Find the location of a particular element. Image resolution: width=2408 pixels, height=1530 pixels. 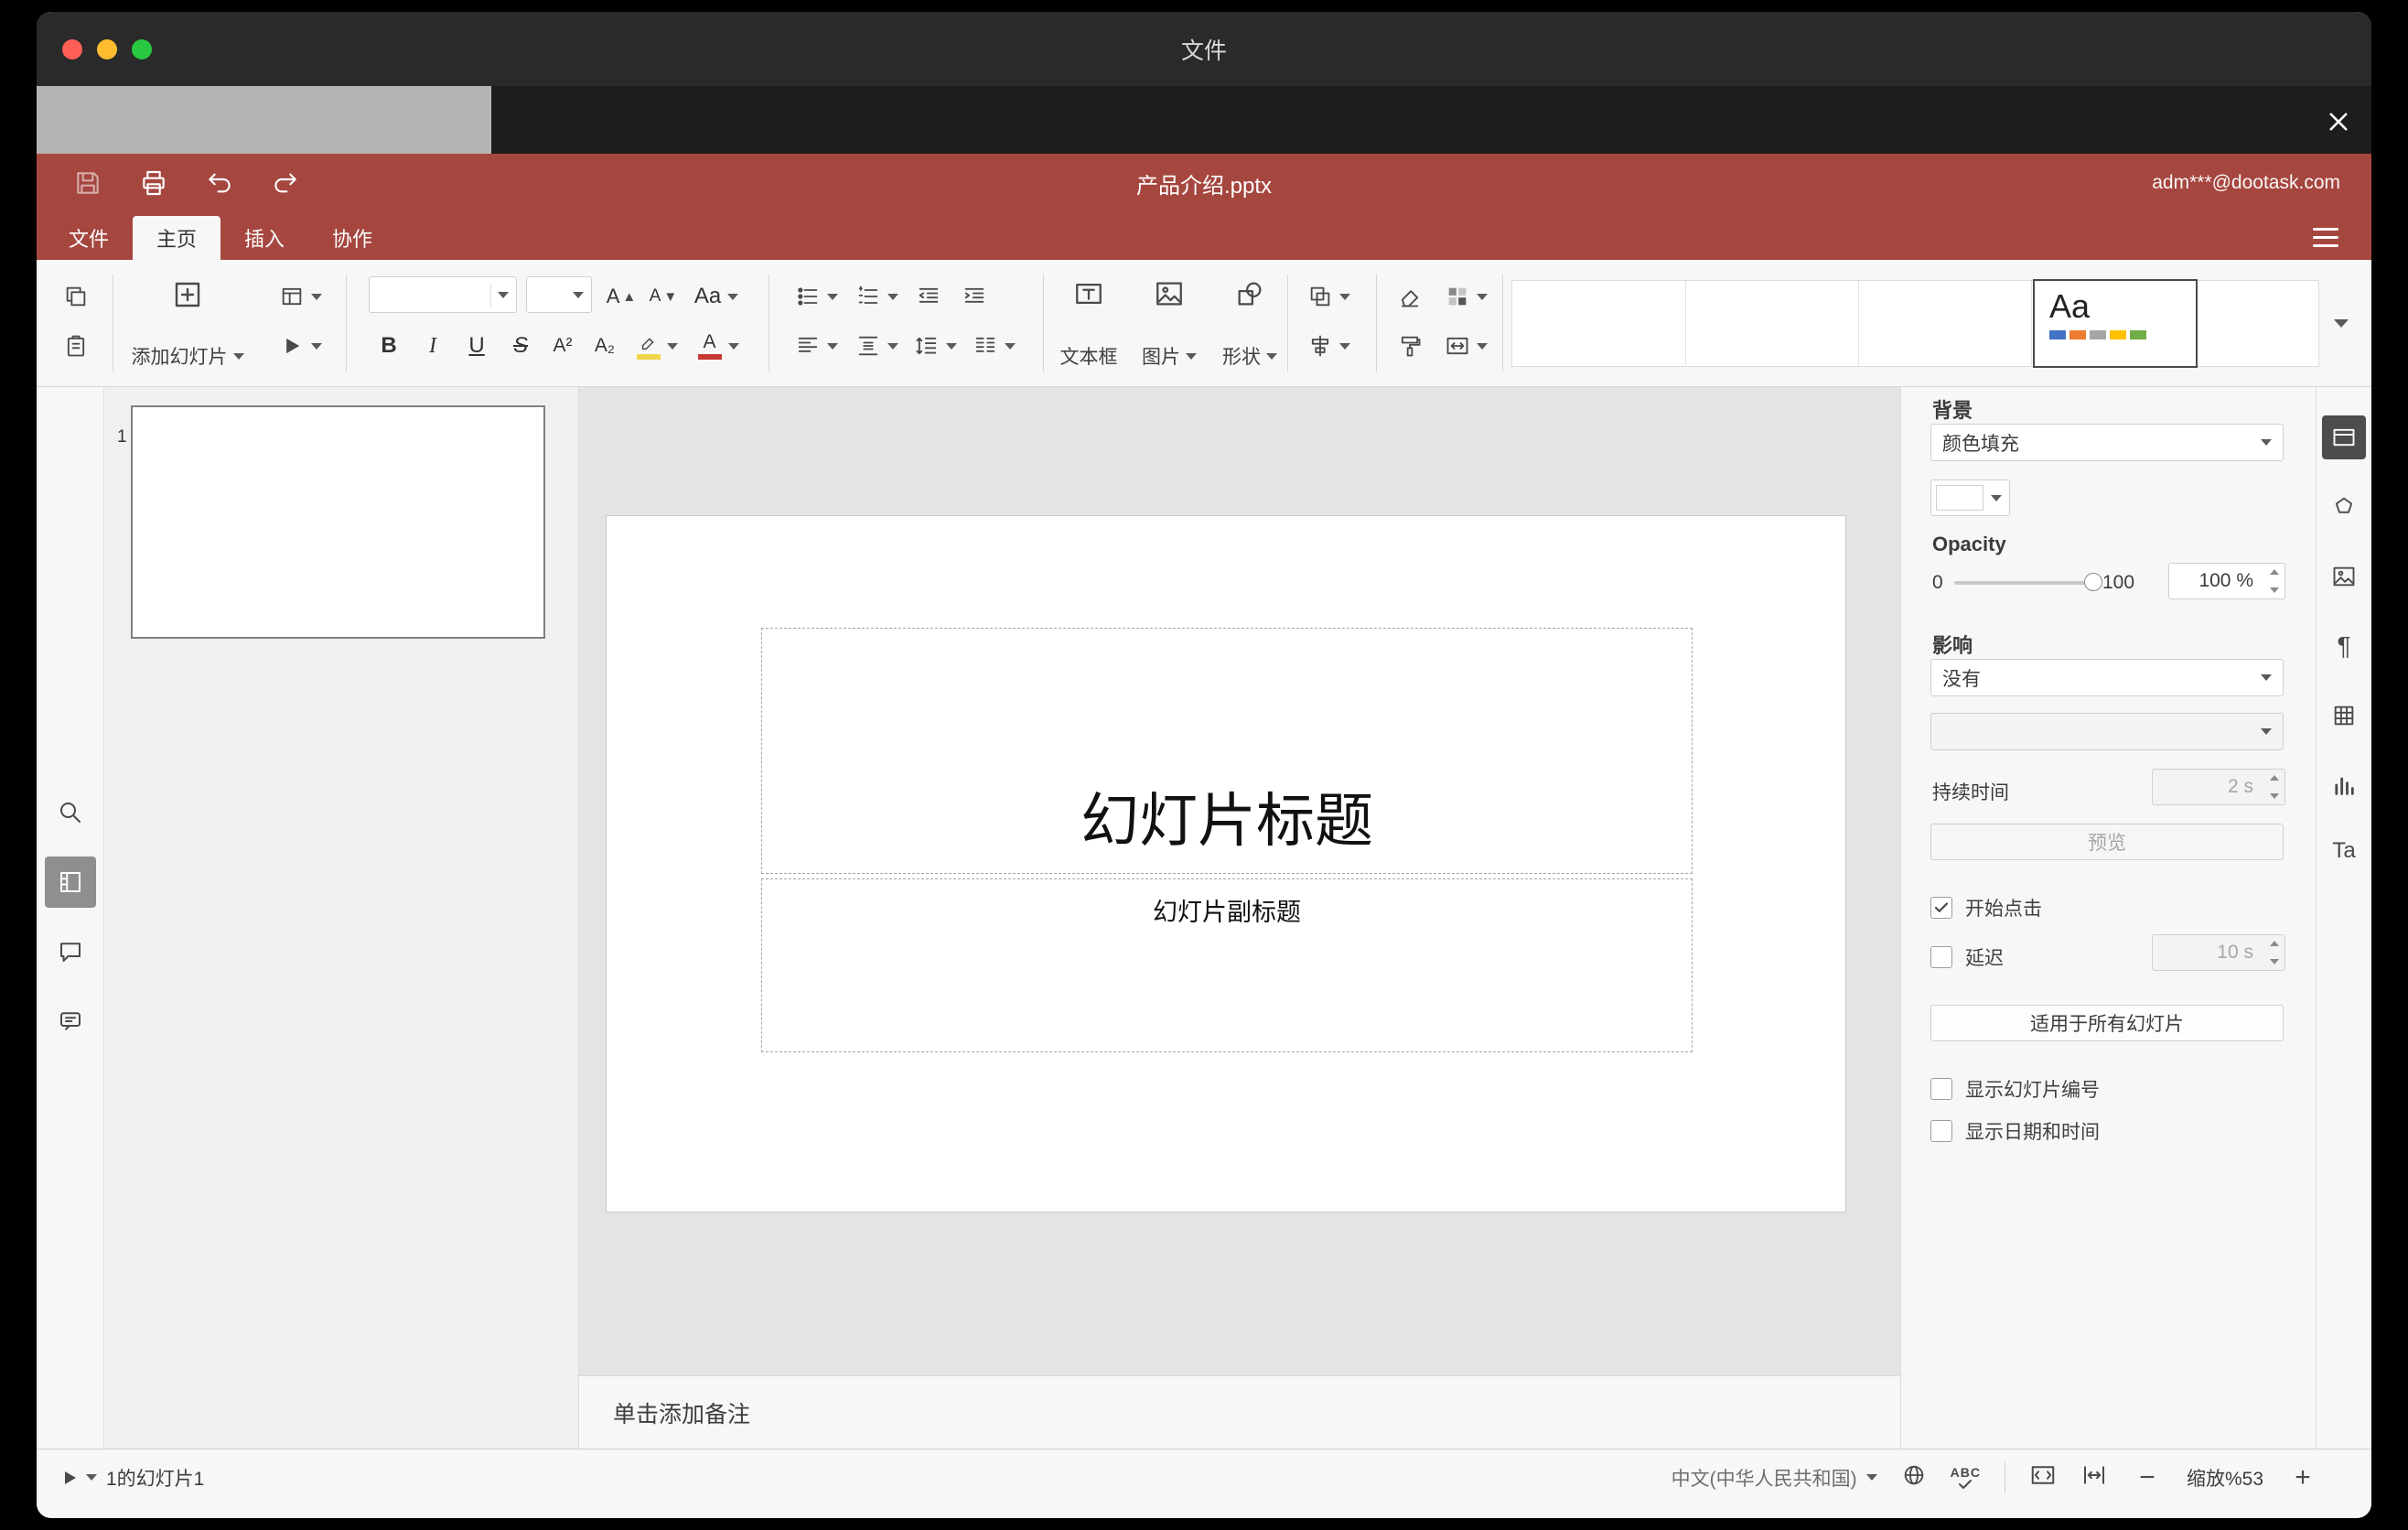

decrease-font-button: A ▼ is located at coordinates (663, 296).